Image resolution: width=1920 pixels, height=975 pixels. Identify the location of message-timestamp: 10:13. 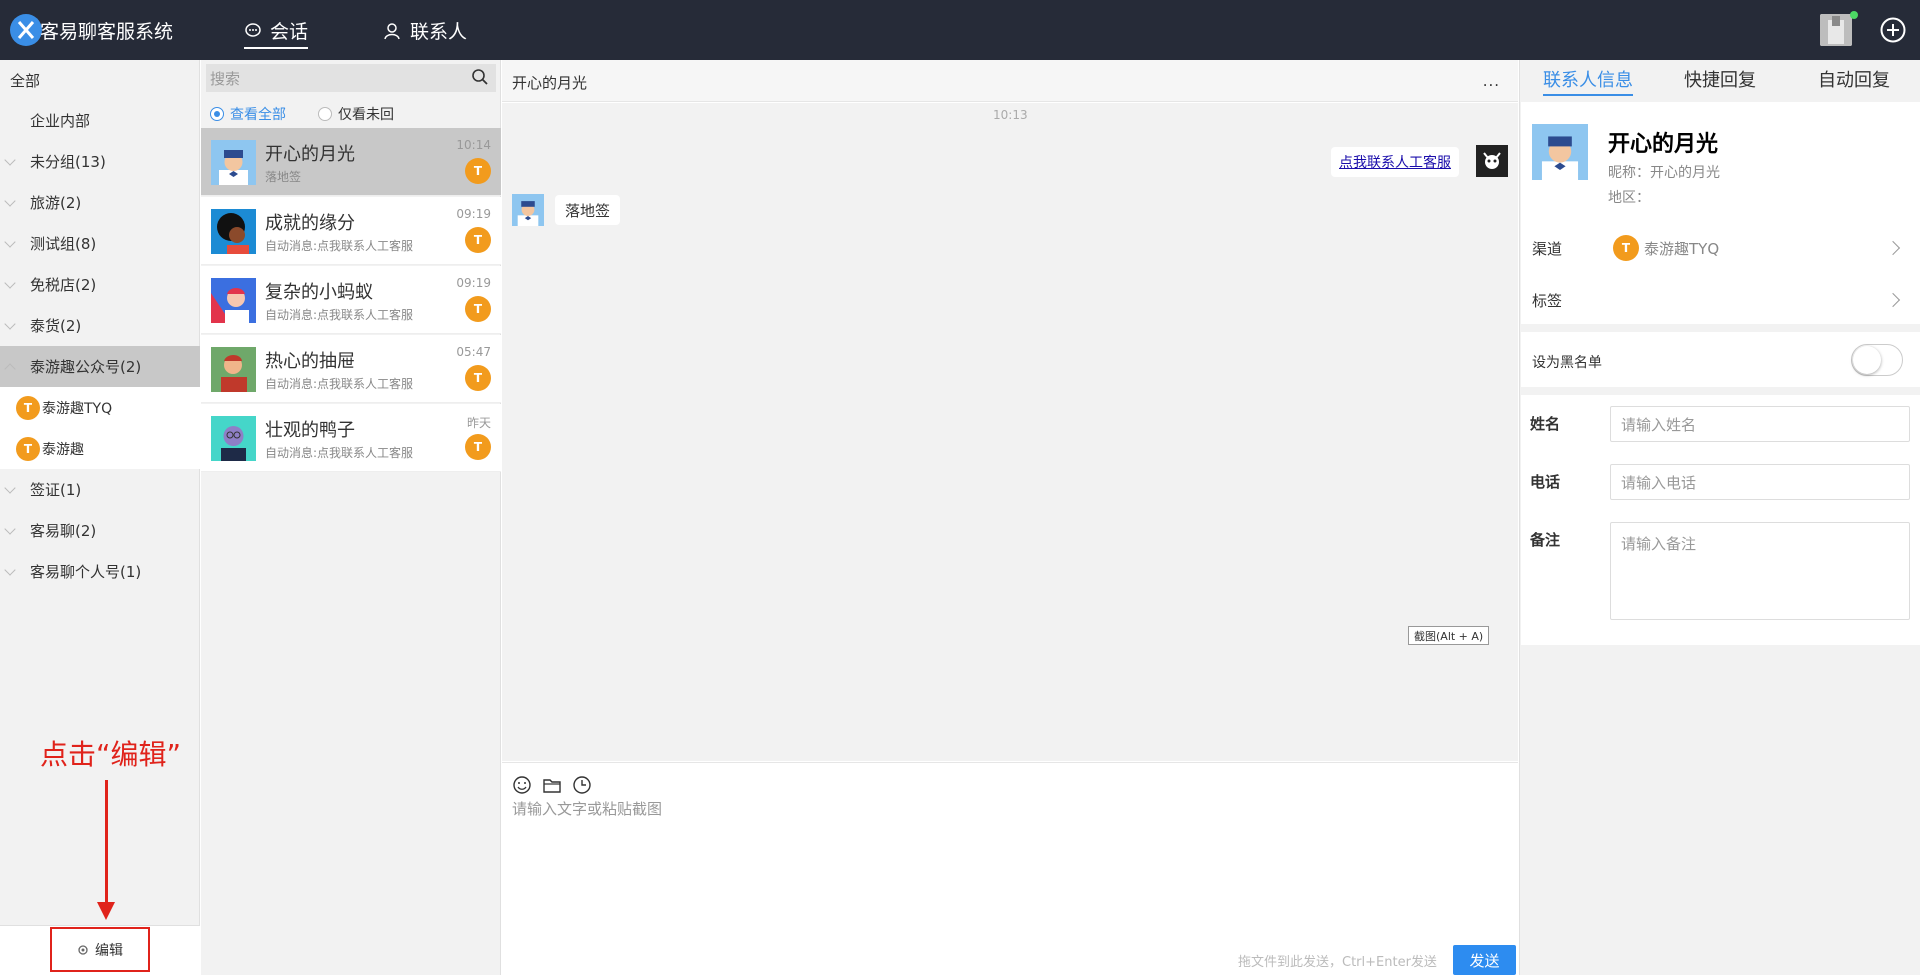
(1010, 115).